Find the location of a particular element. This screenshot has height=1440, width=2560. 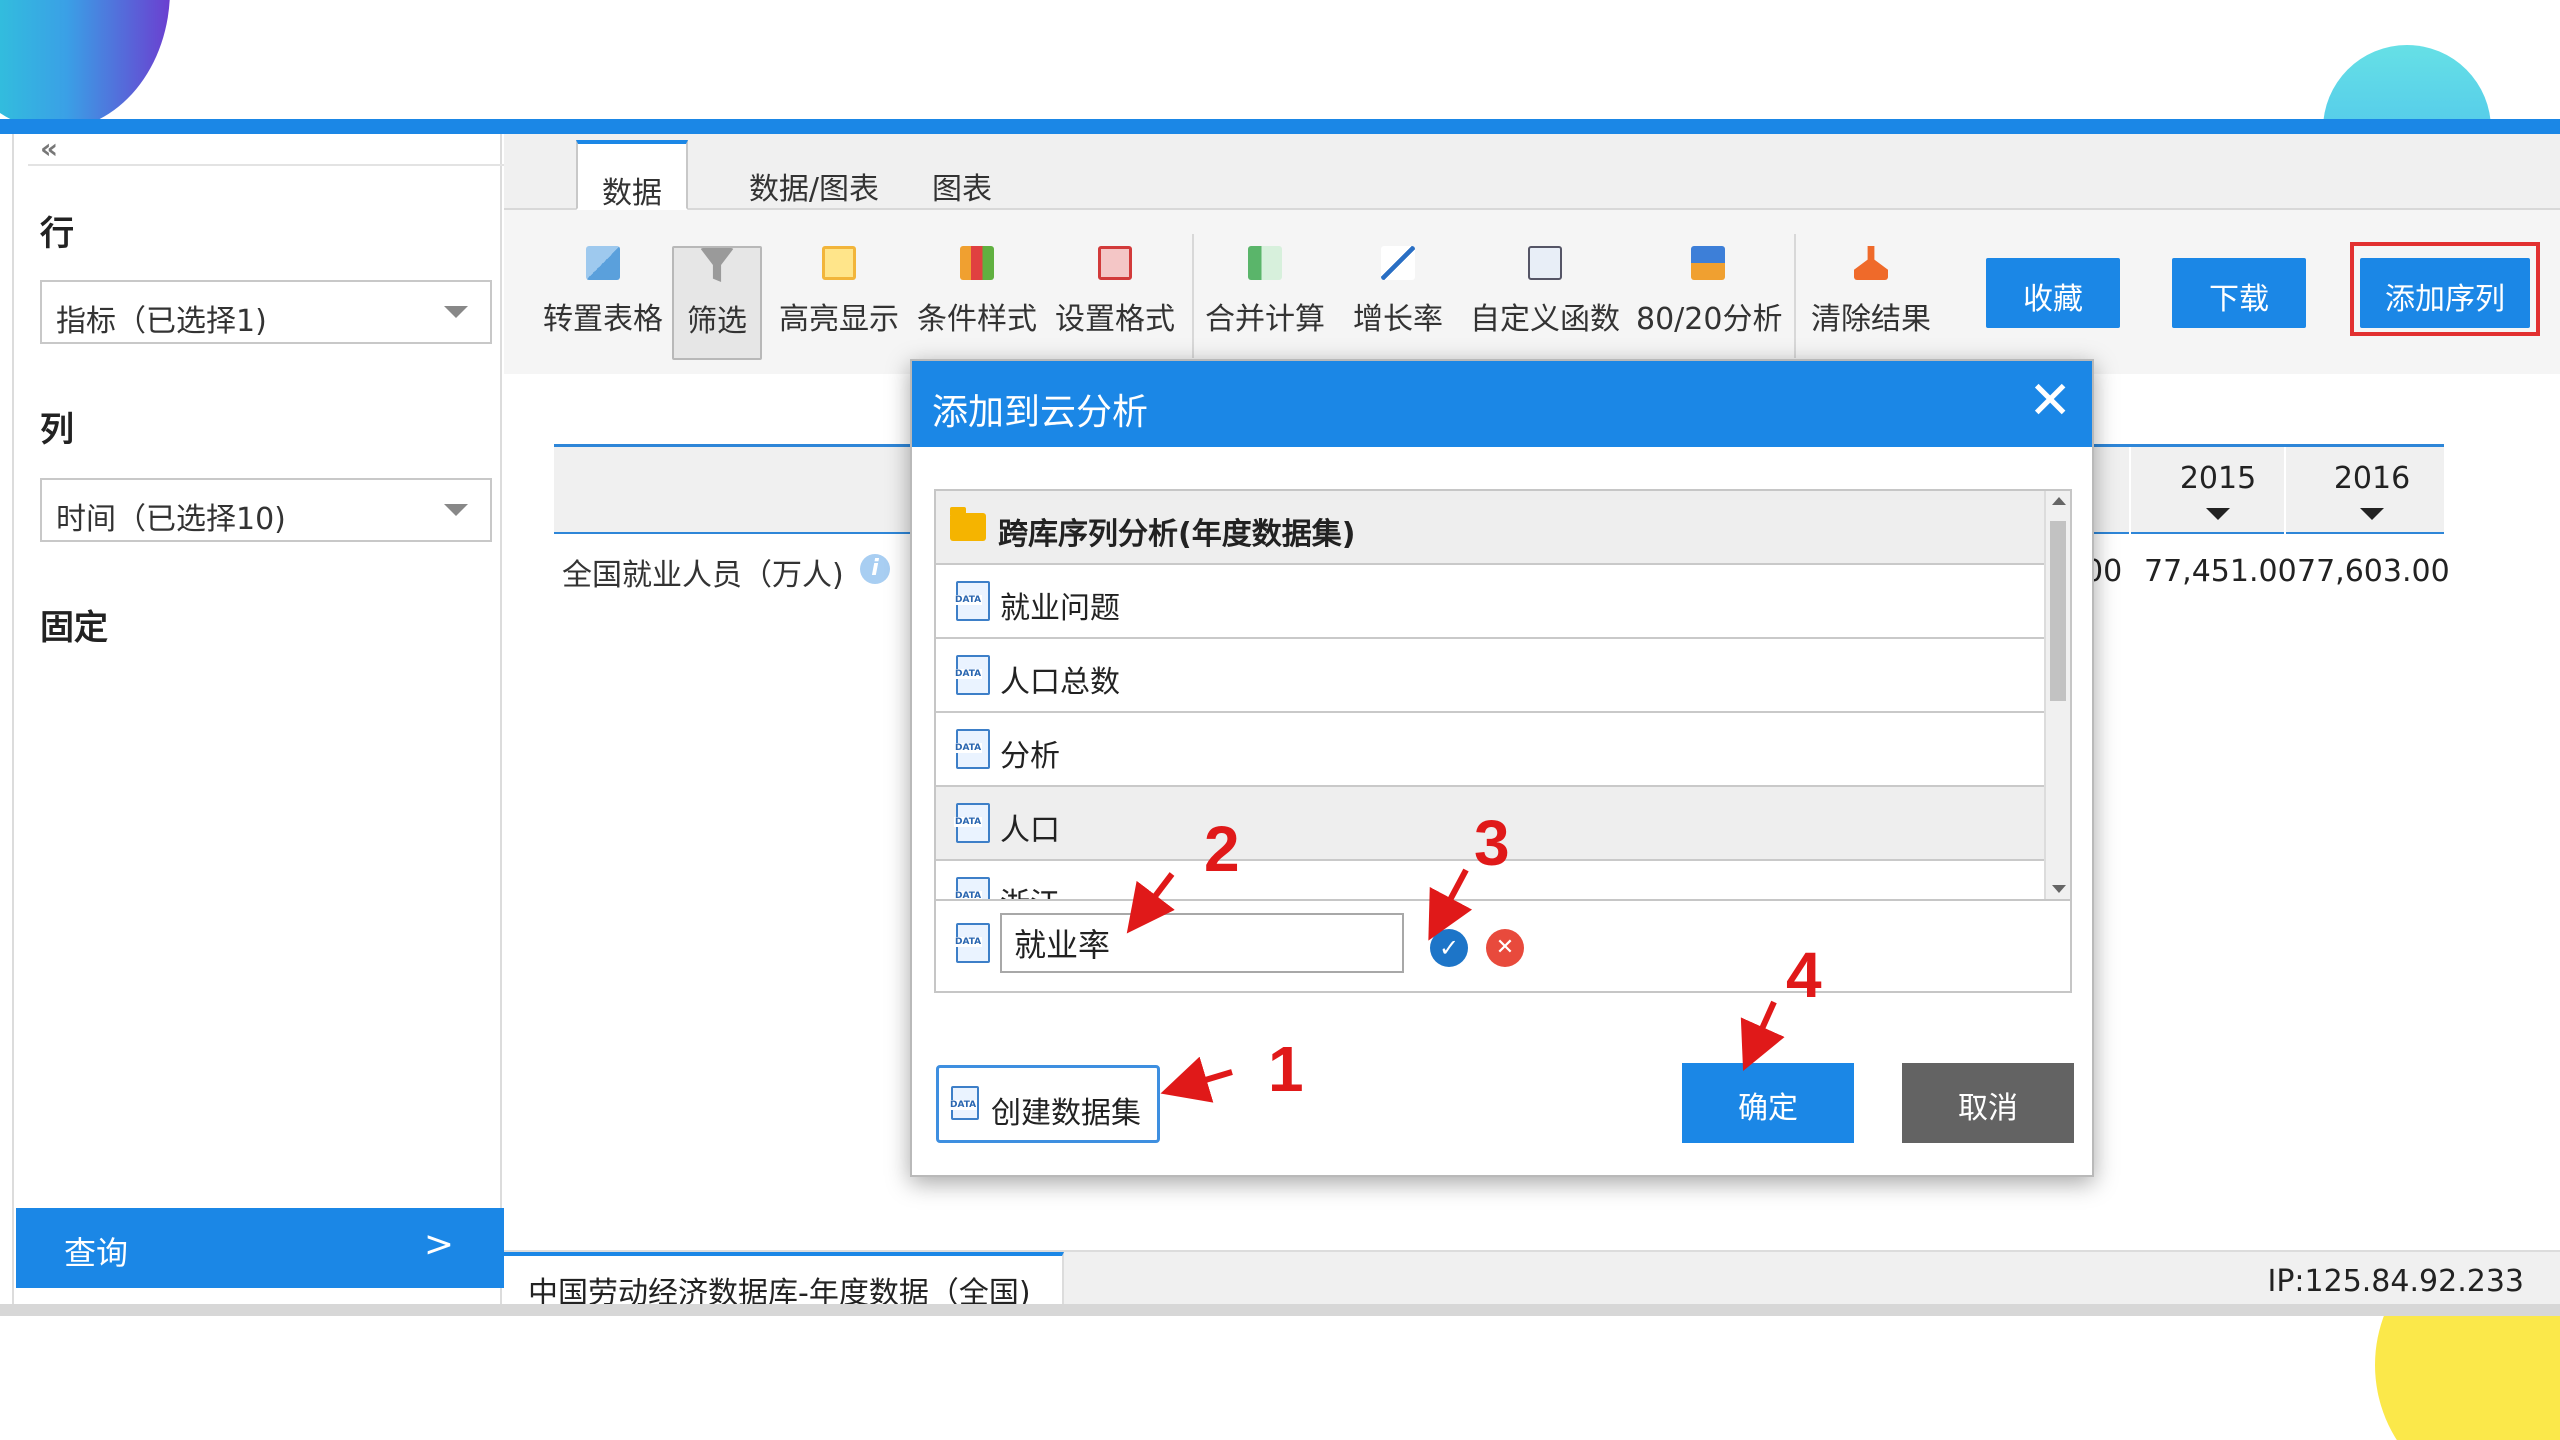

top-accent-bar is located at coordinates (1280, 126).